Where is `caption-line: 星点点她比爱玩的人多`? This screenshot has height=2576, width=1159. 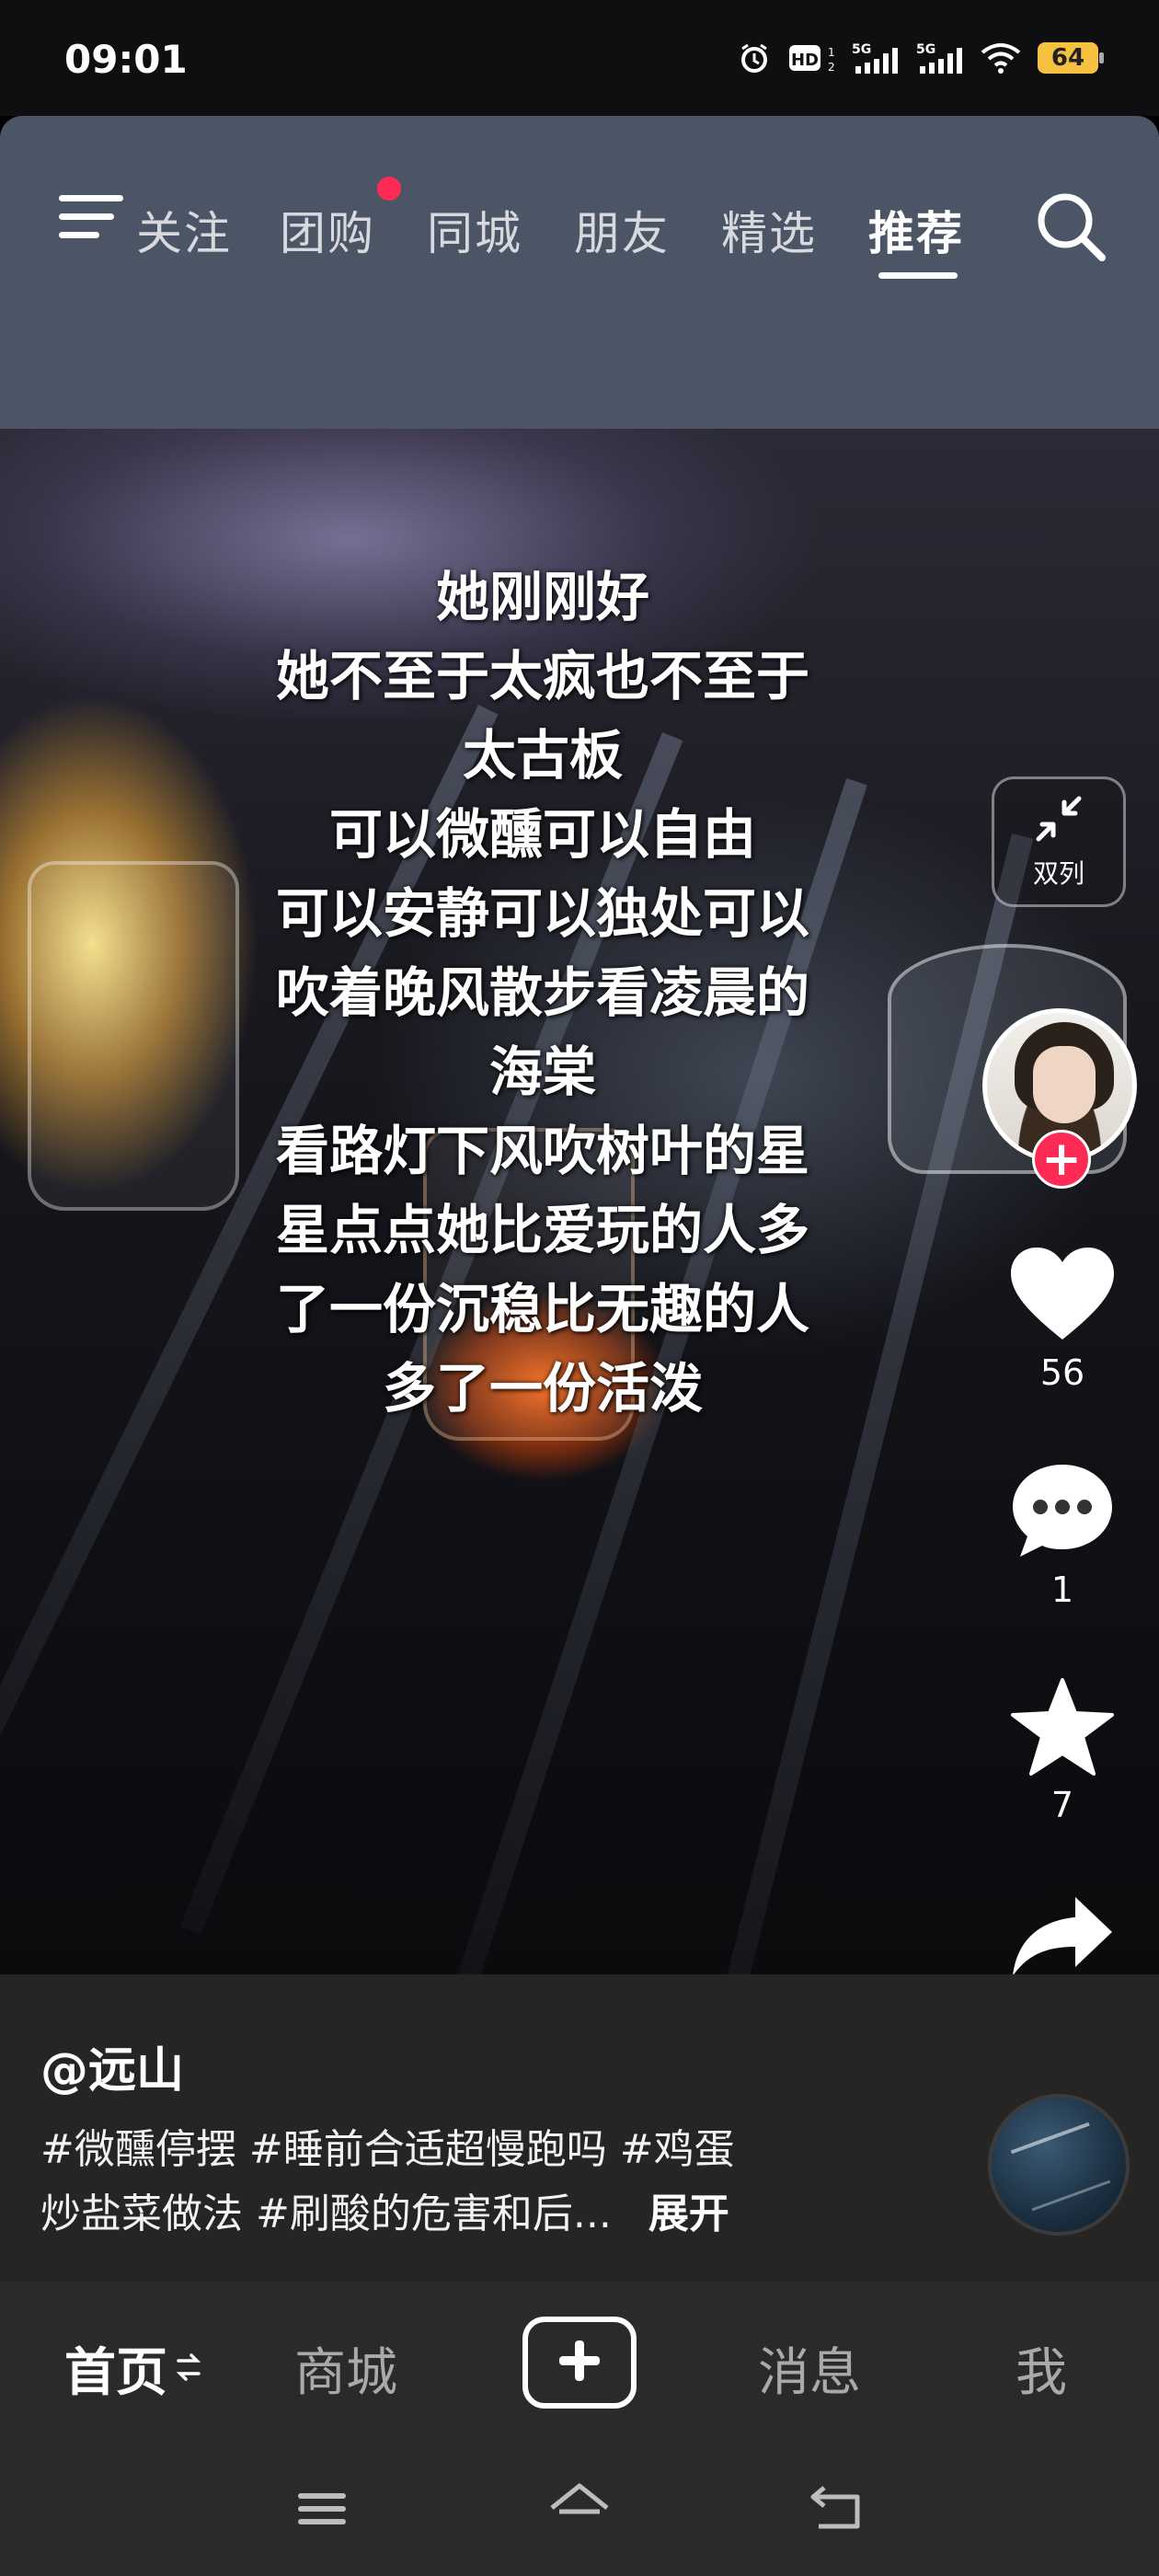 caption-line: 星点点她比爱玩的人多 is located at coordinates (542, 1230).